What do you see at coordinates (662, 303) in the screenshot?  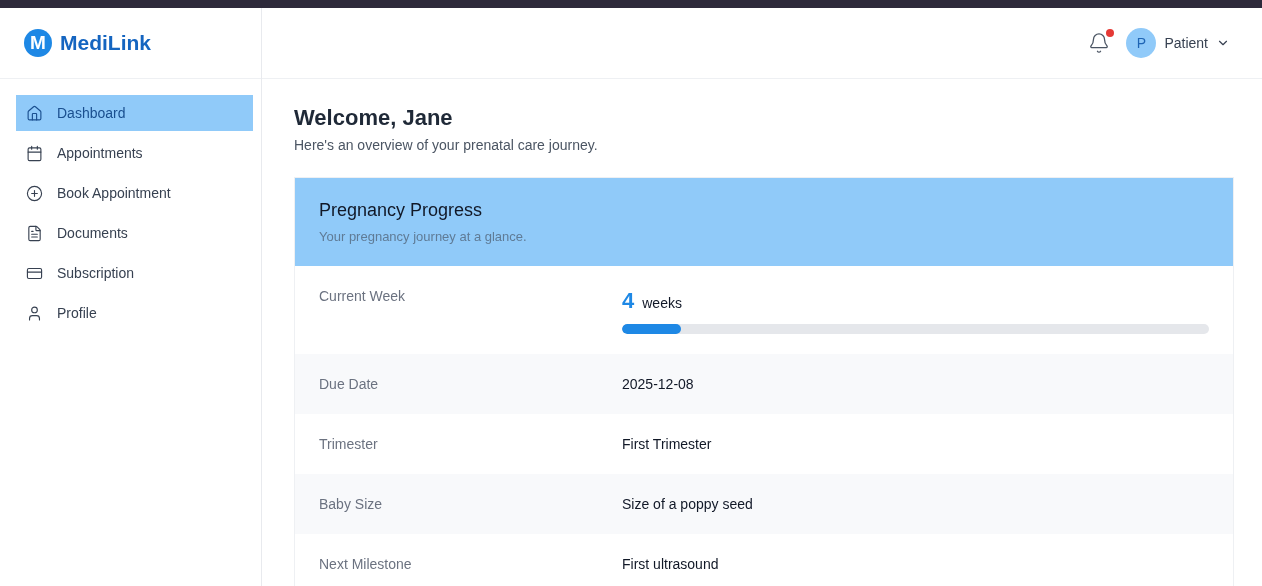 I see `week-unit: weeks` at bounding box center [662, 303].